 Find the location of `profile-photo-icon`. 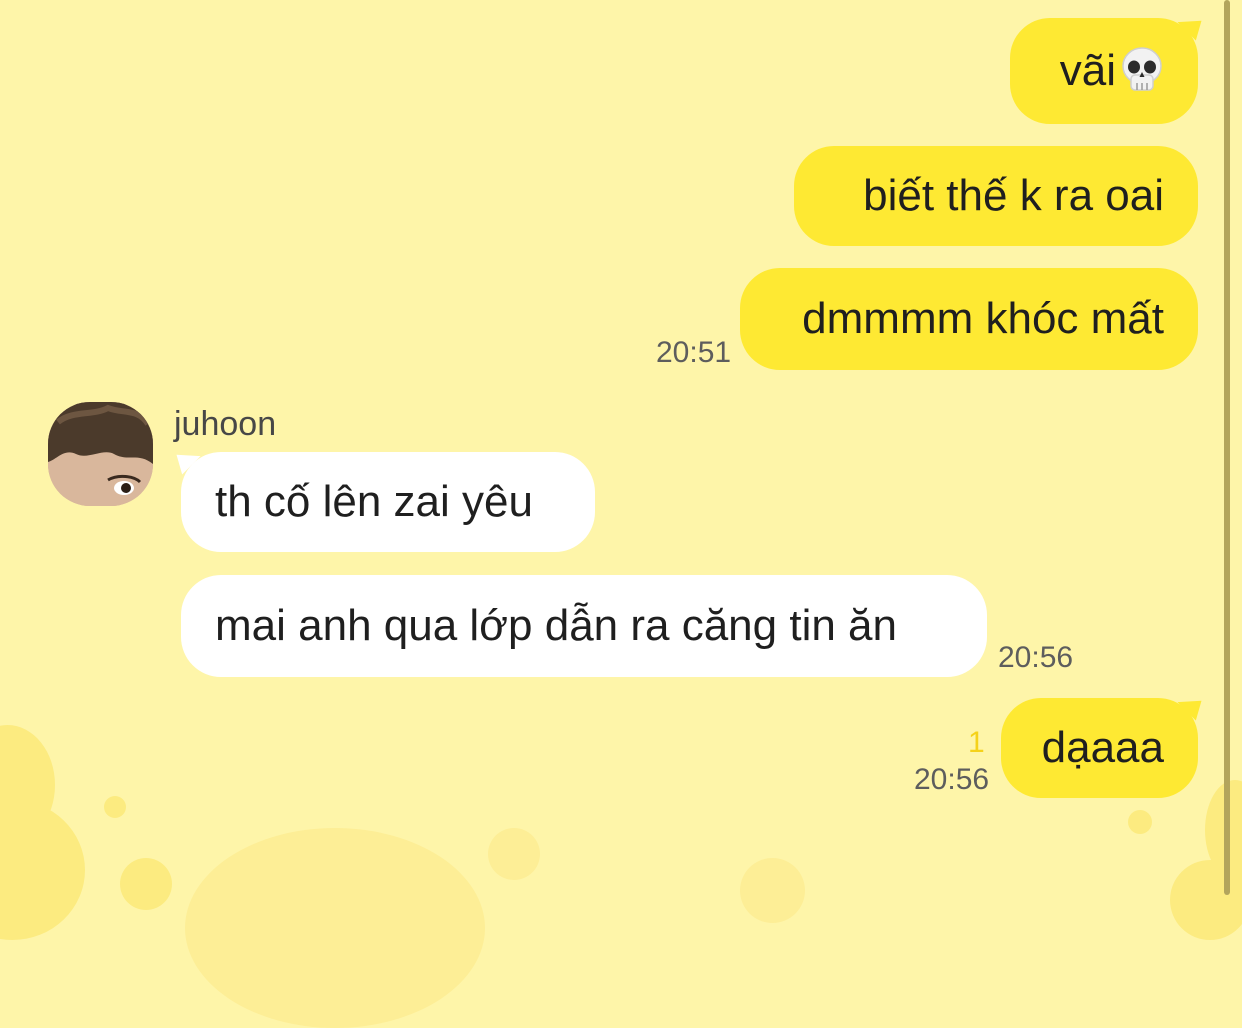

profile-photo-icon is located at coordinates (100, 454).